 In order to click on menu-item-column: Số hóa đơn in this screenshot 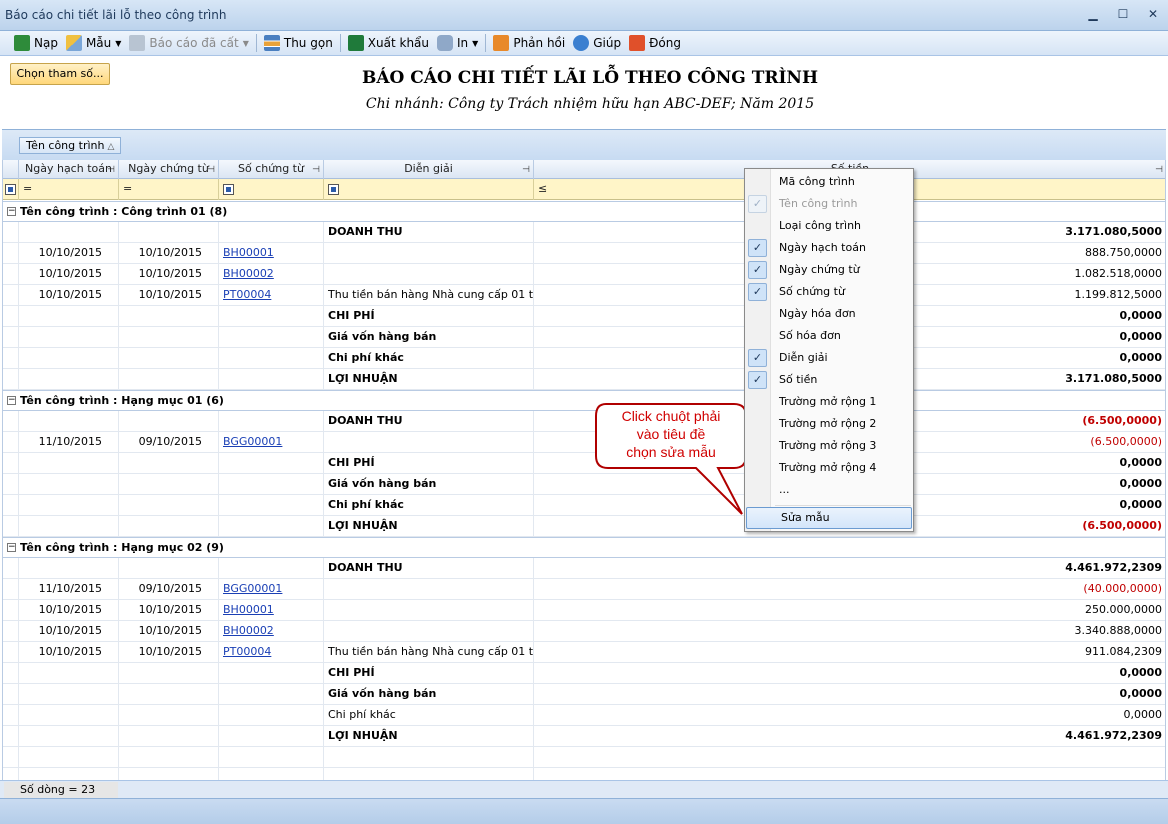, I will do `click(829, 336)`.